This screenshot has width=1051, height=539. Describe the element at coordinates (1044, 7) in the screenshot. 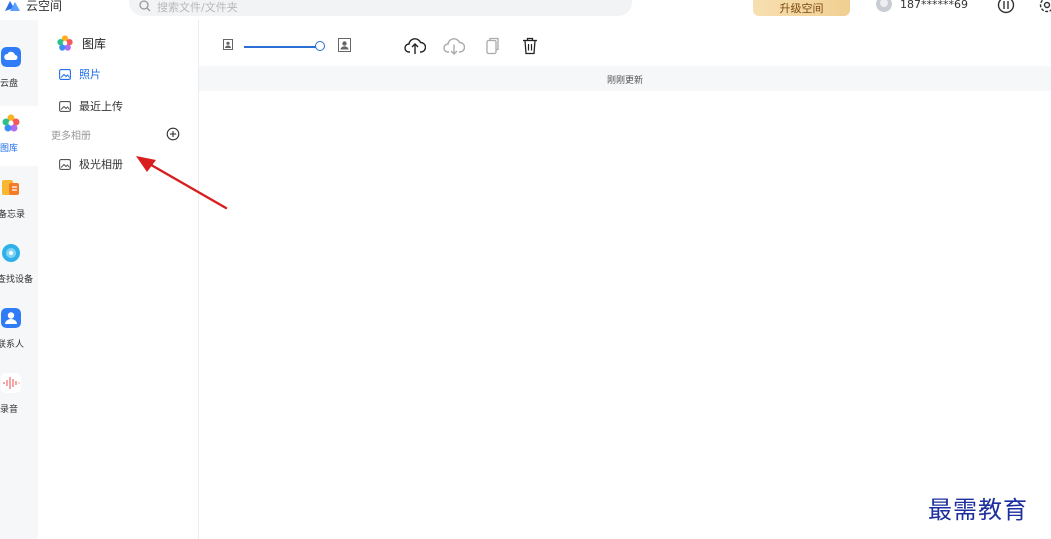

I see `gear-icon` at that location.